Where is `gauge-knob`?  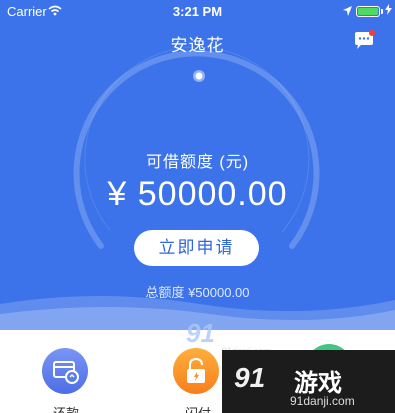 gauge-knob is located at coordinates (199, 76).